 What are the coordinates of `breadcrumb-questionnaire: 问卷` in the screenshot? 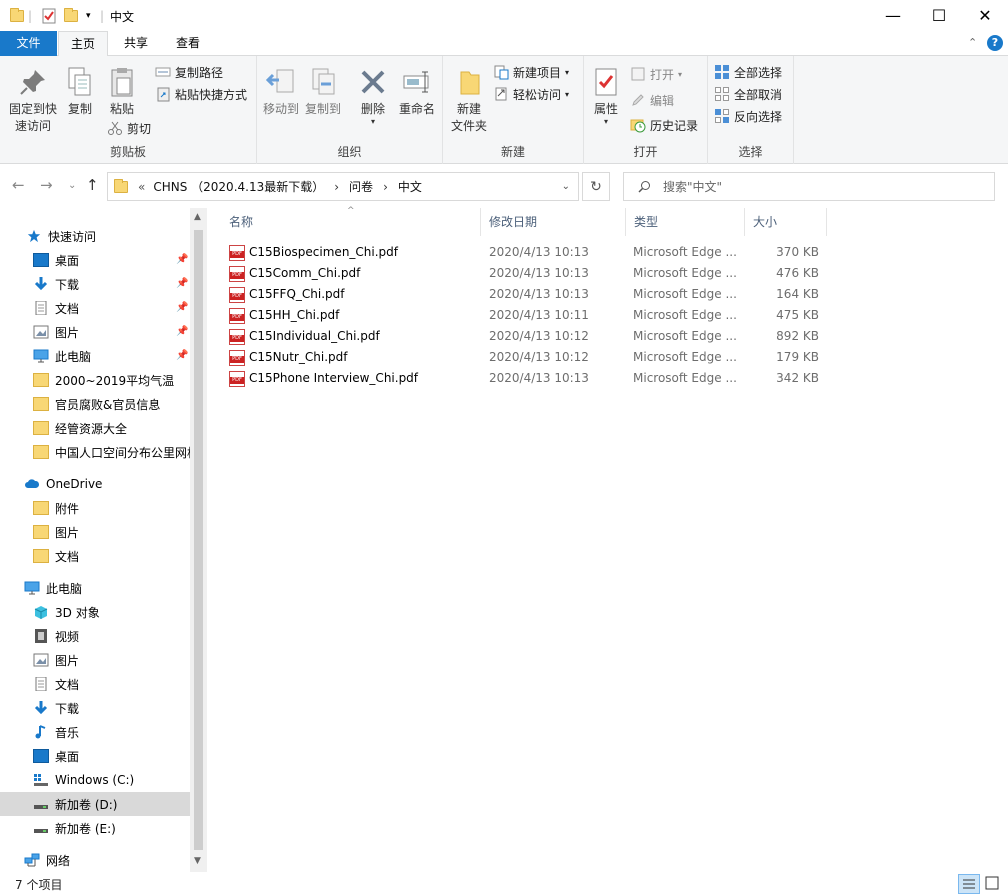 It's located at (361, 186).